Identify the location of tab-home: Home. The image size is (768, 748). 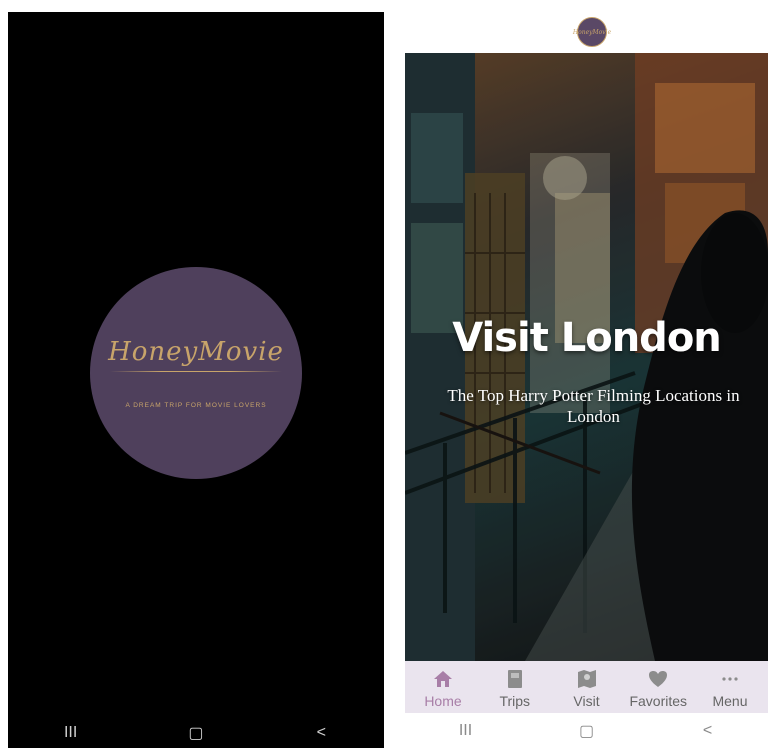
(443, 687).